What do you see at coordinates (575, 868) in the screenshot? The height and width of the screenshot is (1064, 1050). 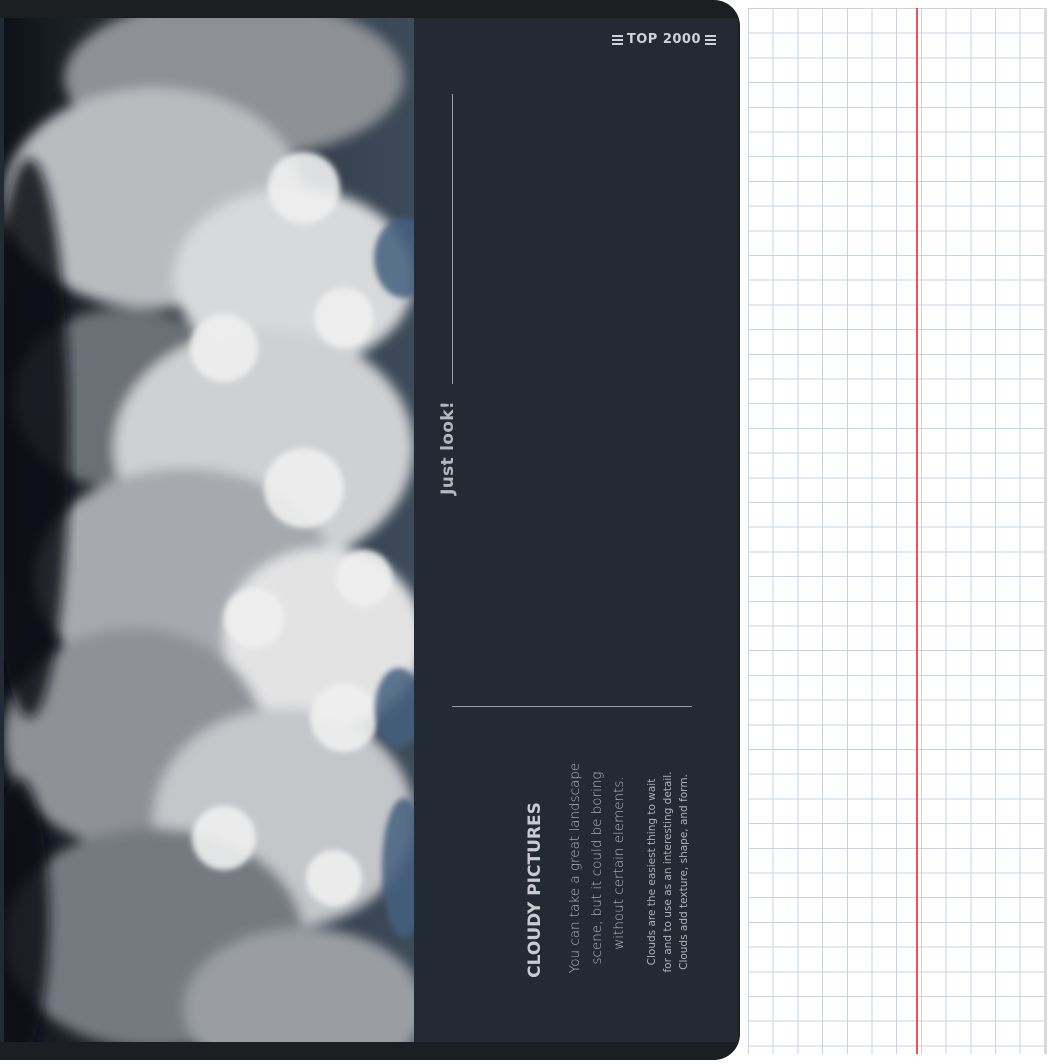 I see `paragraph-line: You can take a great landscape` at bounding box center [575, 868].